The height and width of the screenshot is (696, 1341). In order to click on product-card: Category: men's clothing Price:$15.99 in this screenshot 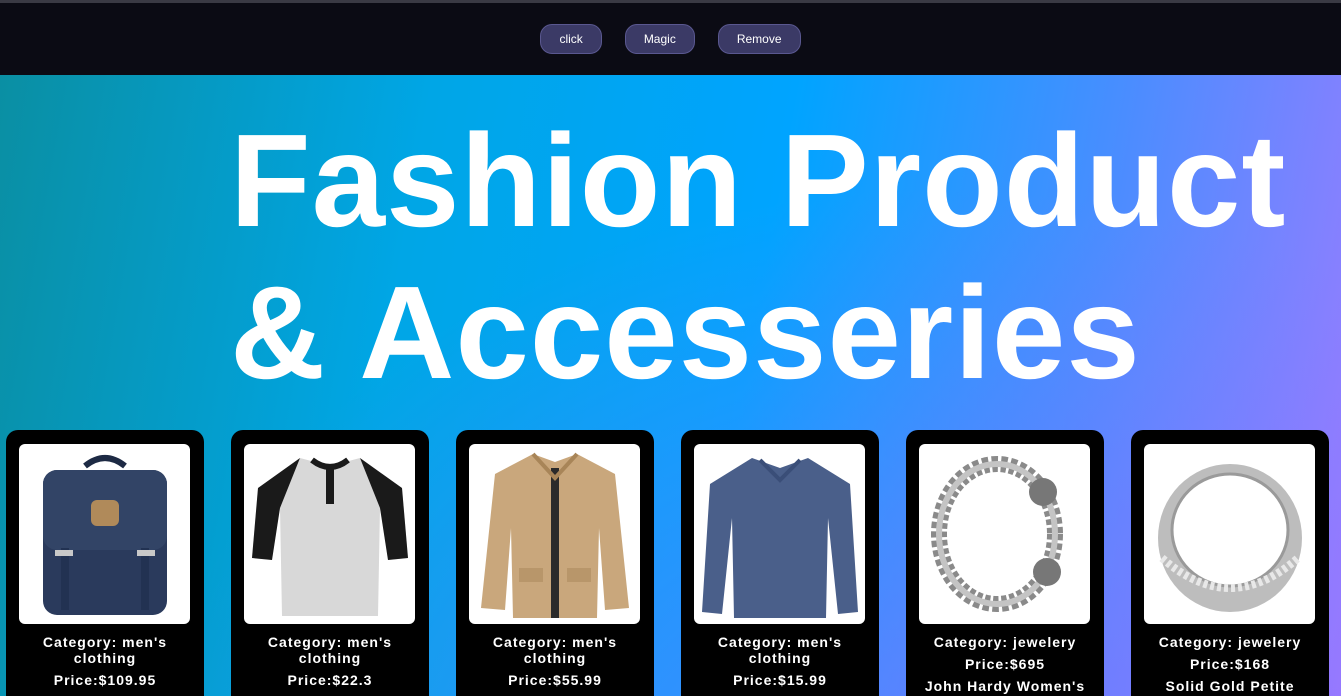, I will do `click(780, 563)`.